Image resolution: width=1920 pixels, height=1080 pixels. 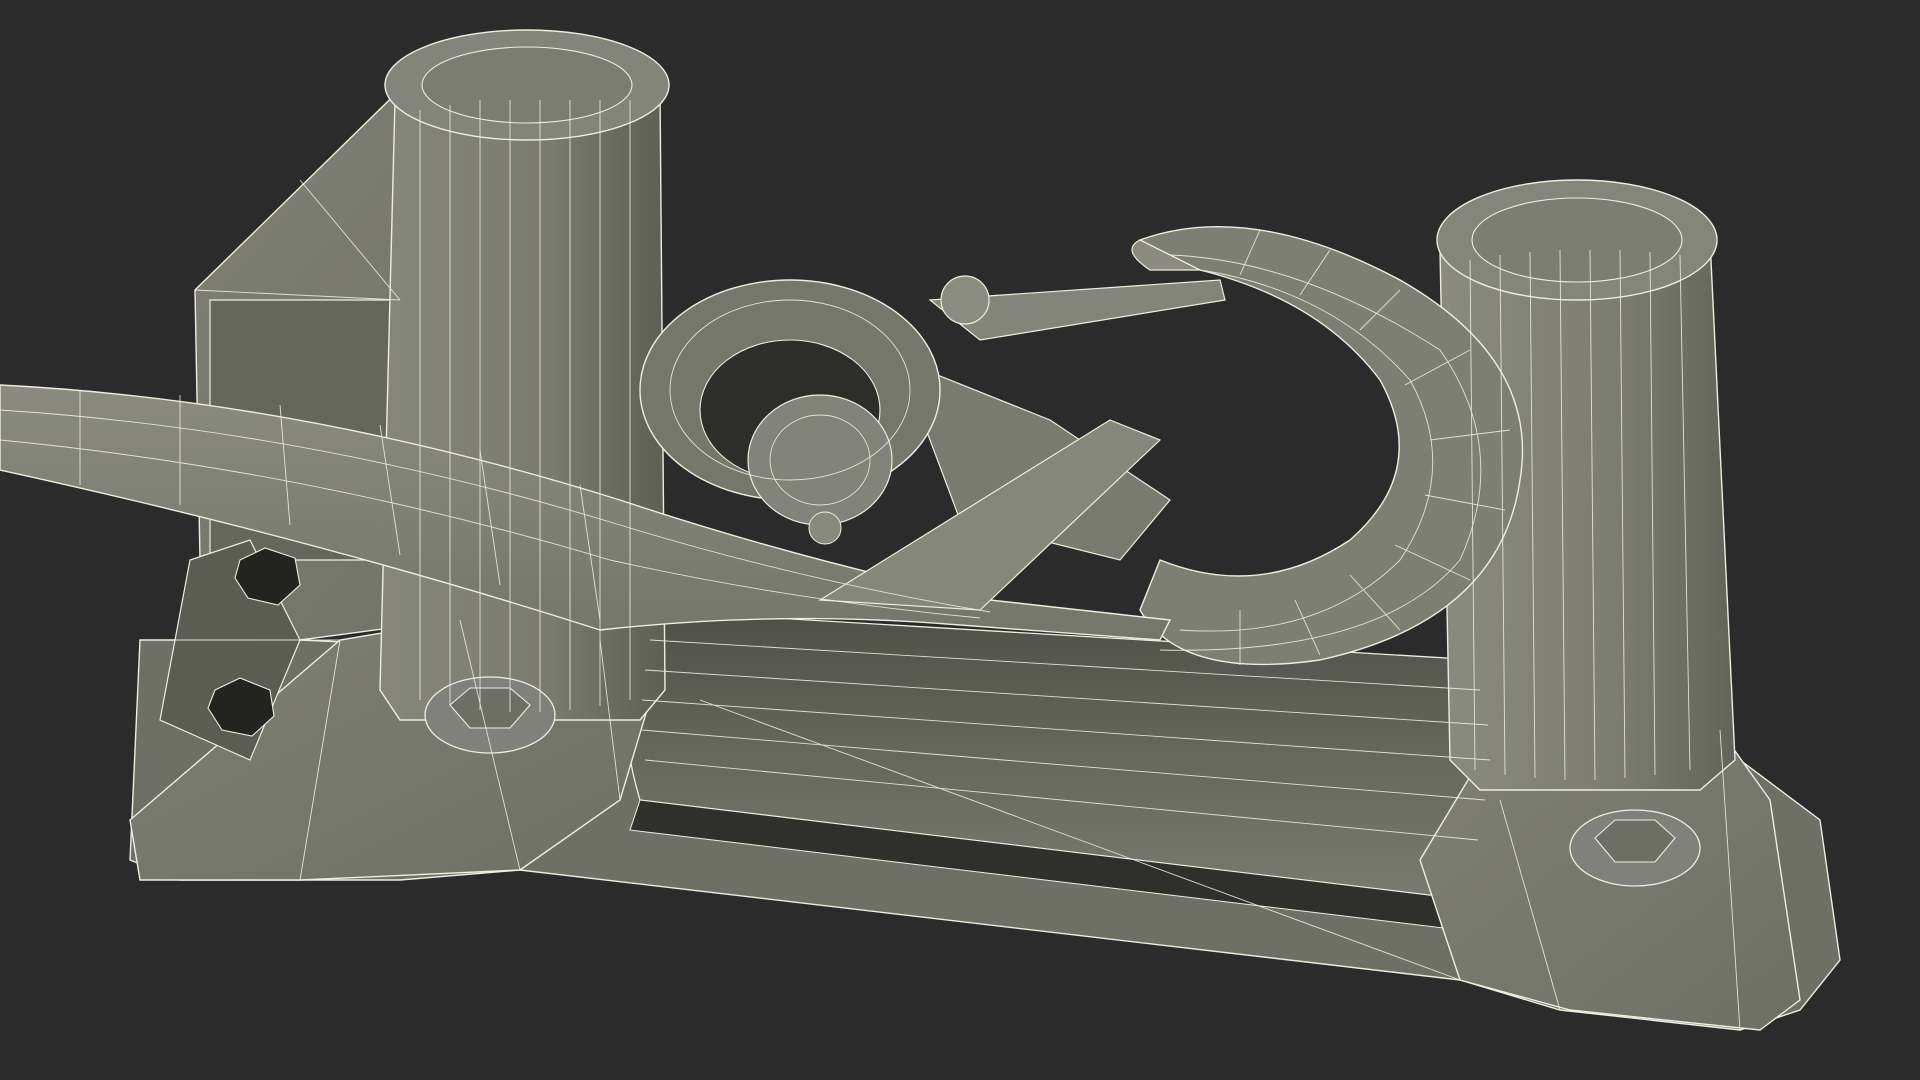 What do you see at coordinates (1635, 848) in the screenshot?
I see `right-bolt` at bounding box center [1635, 848].